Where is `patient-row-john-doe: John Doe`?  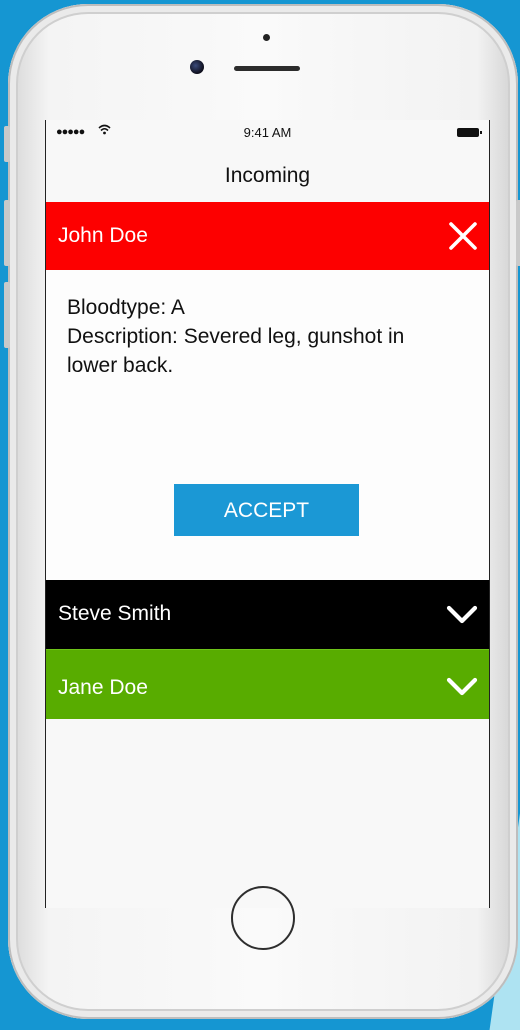 patient-row-john-doe: John Doe is located at coordinates (267, 236).